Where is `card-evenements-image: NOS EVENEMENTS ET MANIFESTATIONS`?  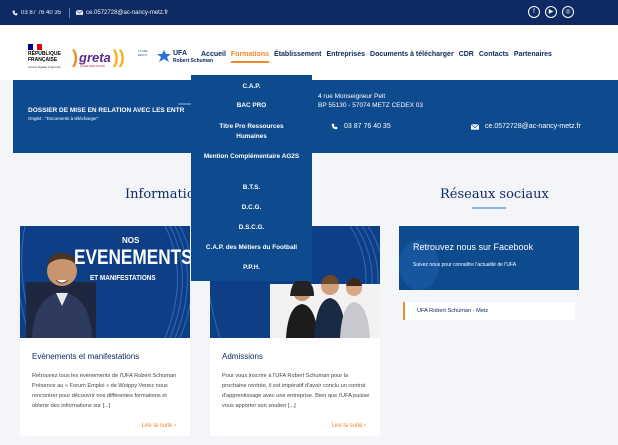 card-evenements-image: NOS EVENEMENTS ET MANIFESTATIONS is located at coordinates (105, 282).